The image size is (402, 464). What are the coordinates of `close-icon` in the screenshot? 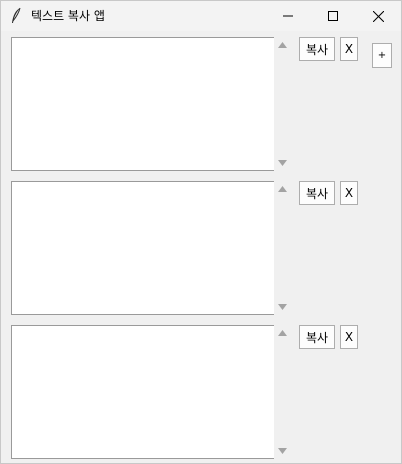 It's located at (378, 16).